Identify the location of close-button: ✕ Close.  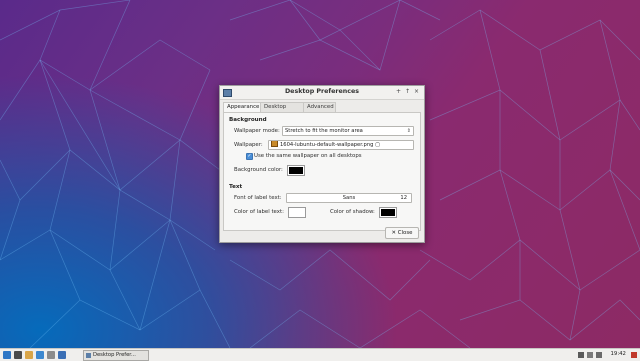
(402, 233).